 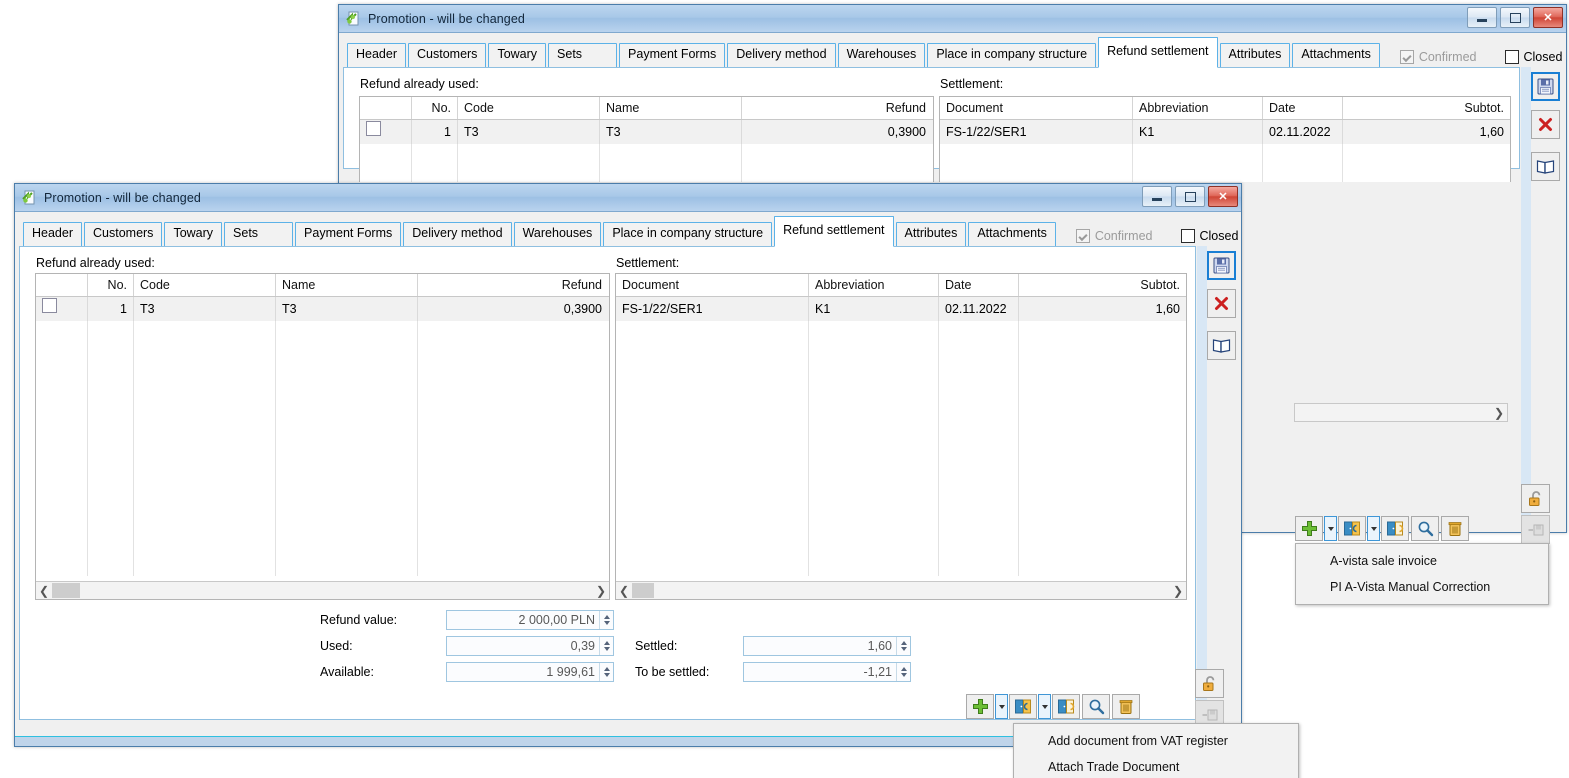 I want to click on cancel-button, so click(x=1545, y=124).